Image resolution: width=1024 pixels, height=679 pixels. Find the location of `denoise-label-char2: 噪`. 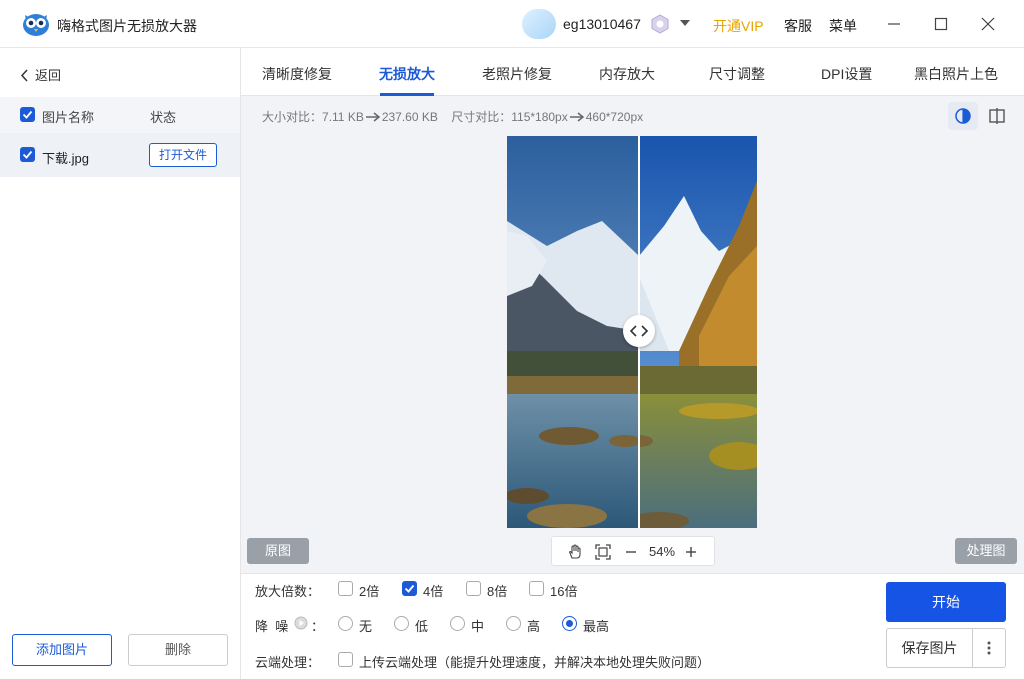

denoise-label-char2: 噪 is located at coordinates (282, 626).